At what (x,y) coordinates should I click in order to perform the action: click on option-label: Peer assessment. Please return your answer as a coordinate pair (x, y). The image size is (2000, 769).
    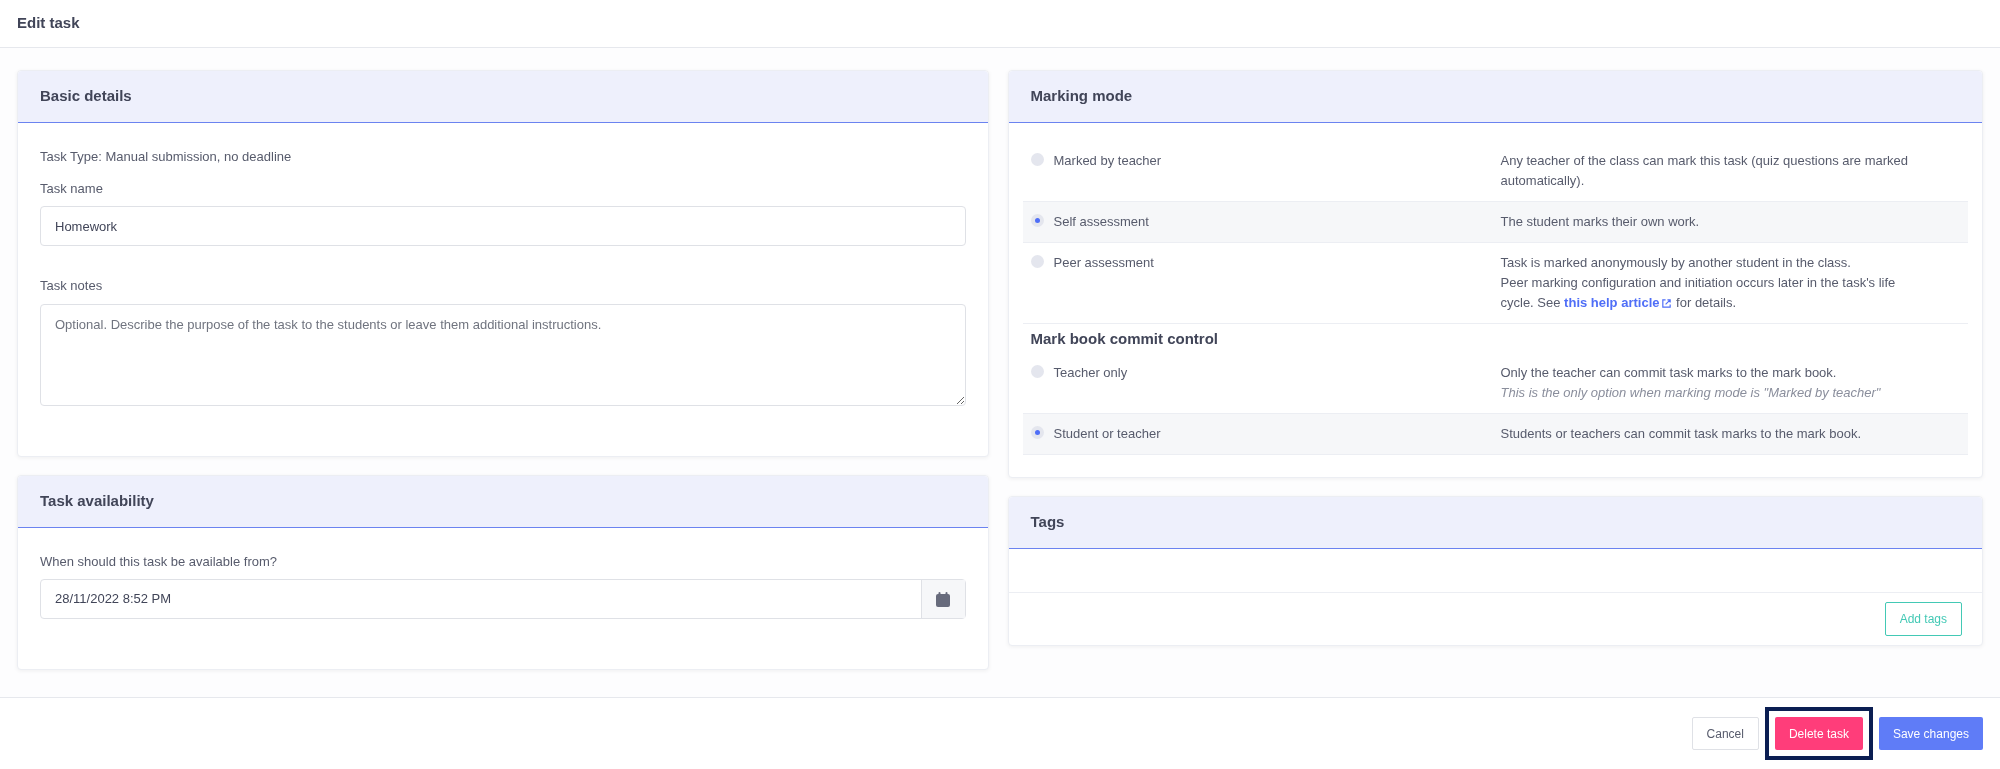
    Looking at the image, I should click on (1103, 263).